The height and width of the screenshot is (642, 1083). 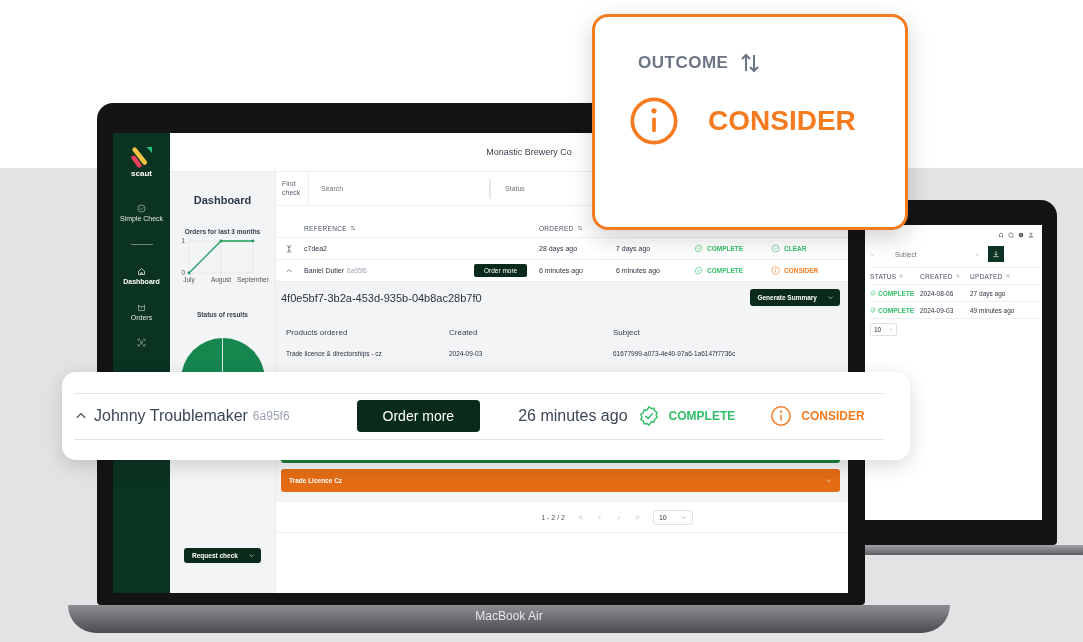 What do you see at coordinates (1031, 235) in the screenshot?
I see `user-icon` at bounding box center [1031, 235].